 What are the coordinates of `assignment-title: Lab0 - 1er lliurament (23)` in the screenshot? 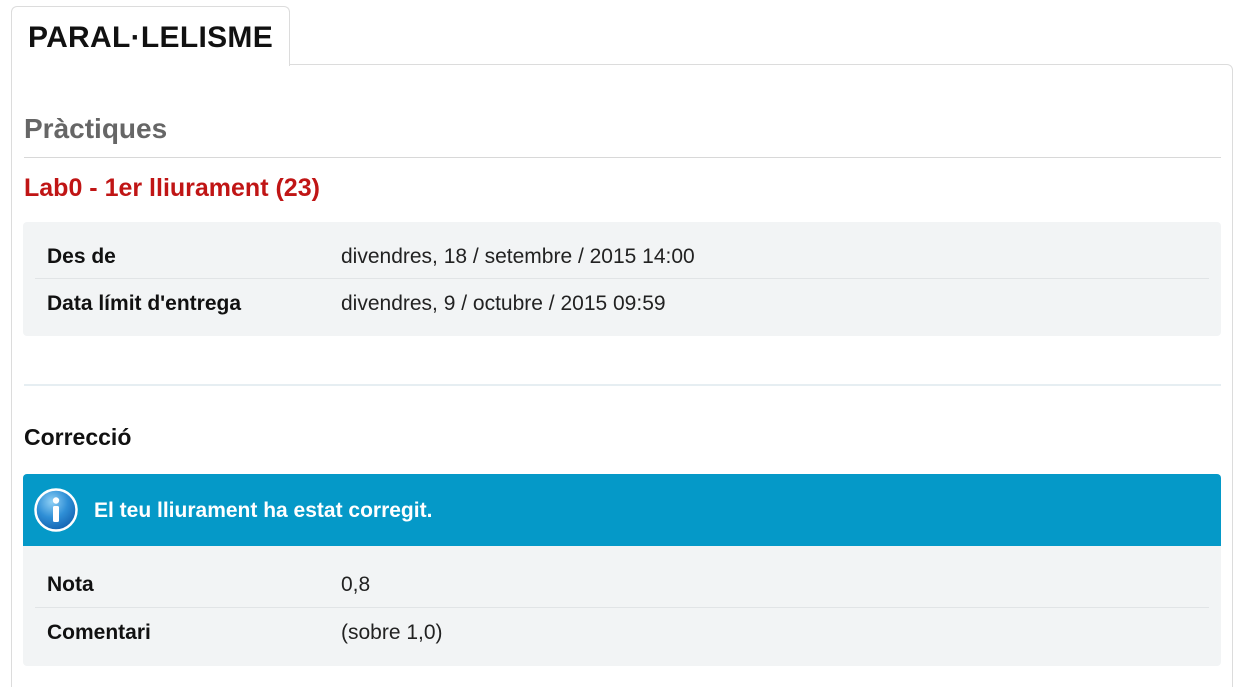 It's located at (172, 188).